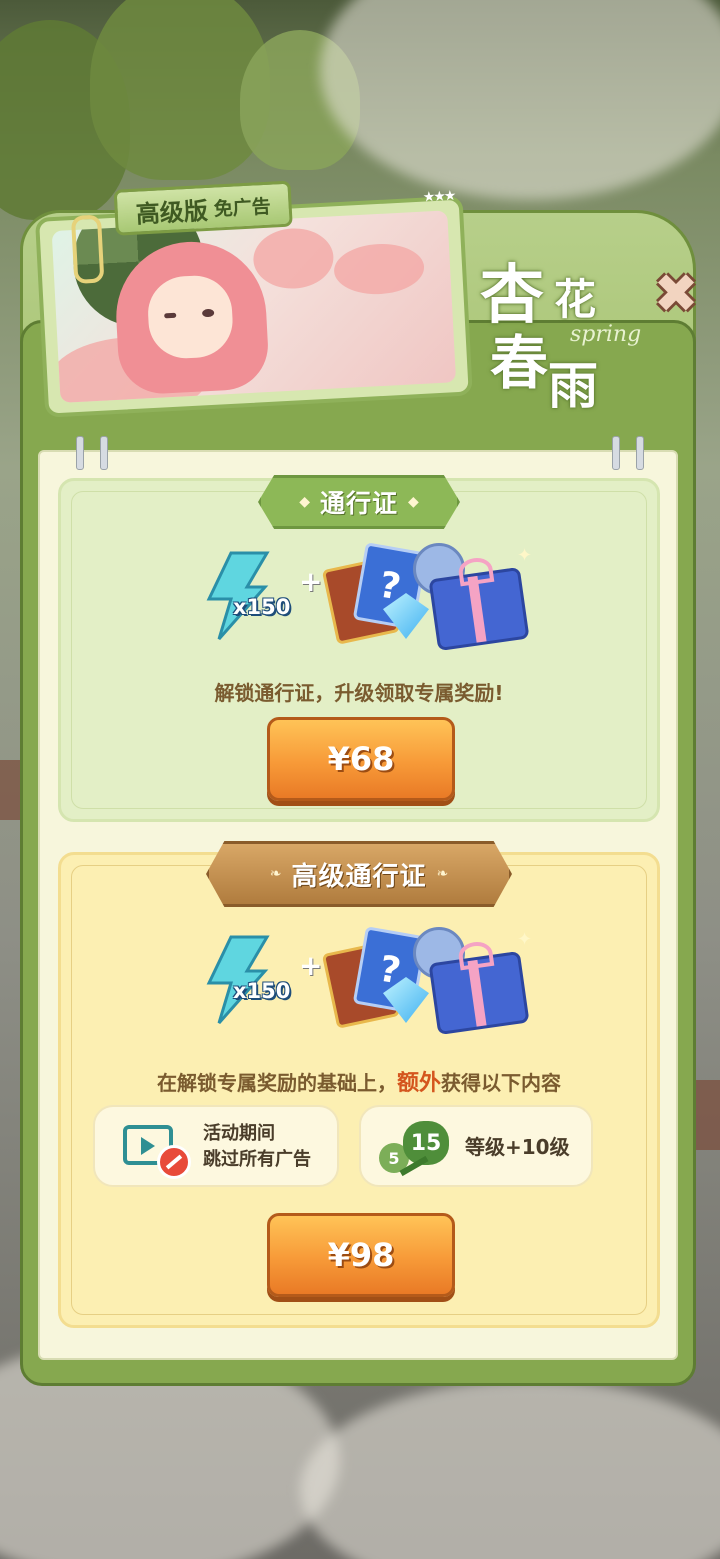 The height and width of the screenshot is (1559, 720). What do you see at coordinates (216, 1146) in the screenshot?
I see `perk-skip-ads: 活动期间 跳过所有广告` at bounding box center [216, 1146].